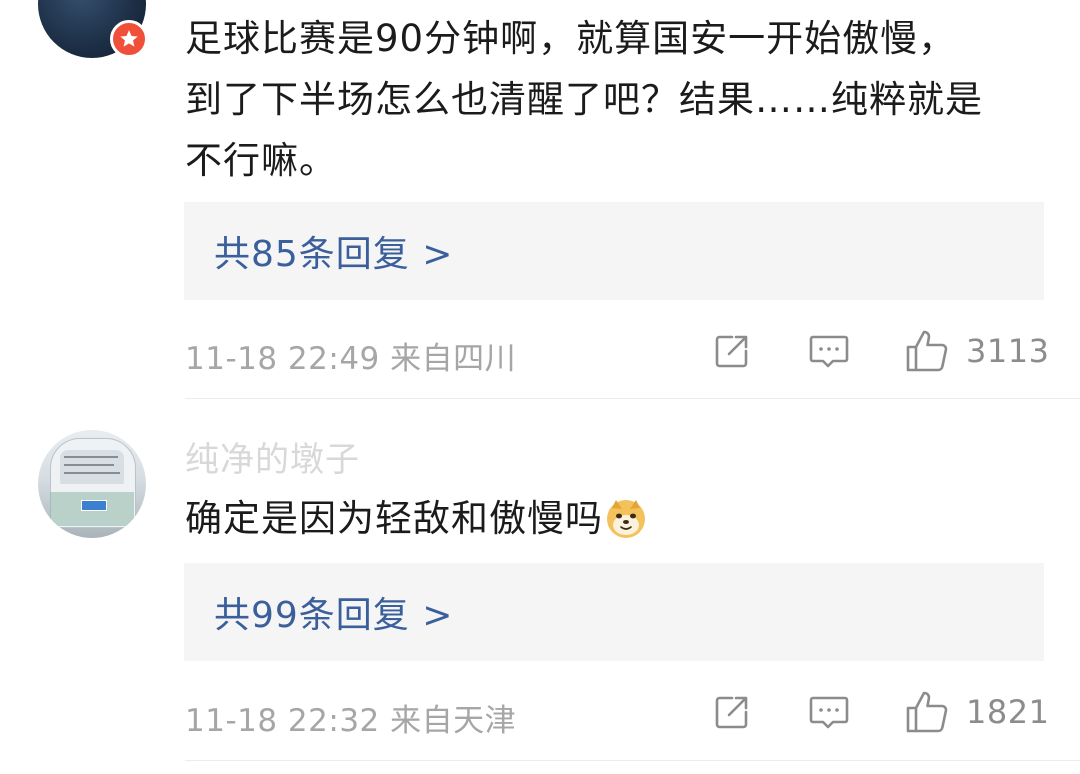 The height and width of the screenshot is (774, 1080). What do you see at coordinates (614, 612) in the screenshot?
I see `view-replies-button: 共99条回复 >` at bounding box center [614, 612].